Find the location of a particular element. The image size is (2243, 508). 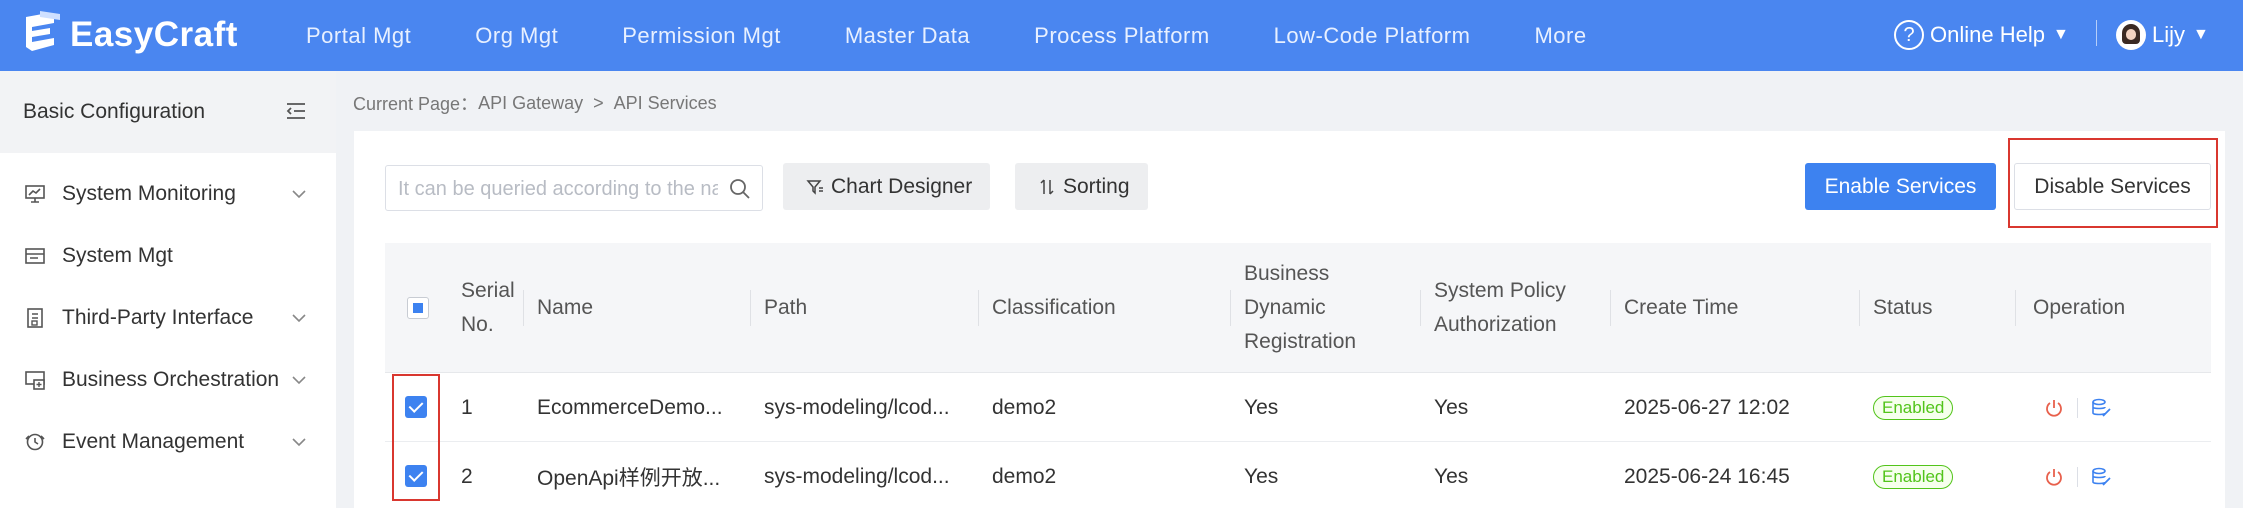

col-serial-no-line1: Serial is located at coordinates (488, 290).